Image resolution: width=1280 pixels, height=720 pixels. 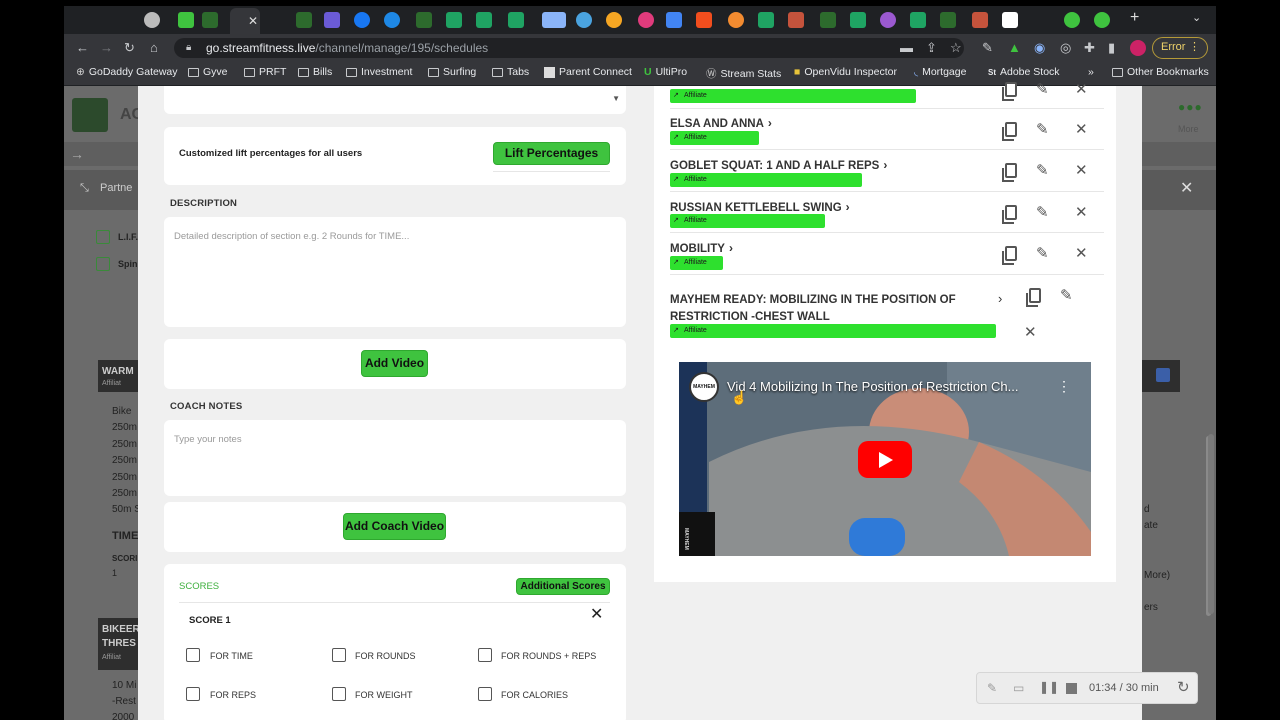 I want to click on extension-icon: ◎, so click(x=1065, y=48).